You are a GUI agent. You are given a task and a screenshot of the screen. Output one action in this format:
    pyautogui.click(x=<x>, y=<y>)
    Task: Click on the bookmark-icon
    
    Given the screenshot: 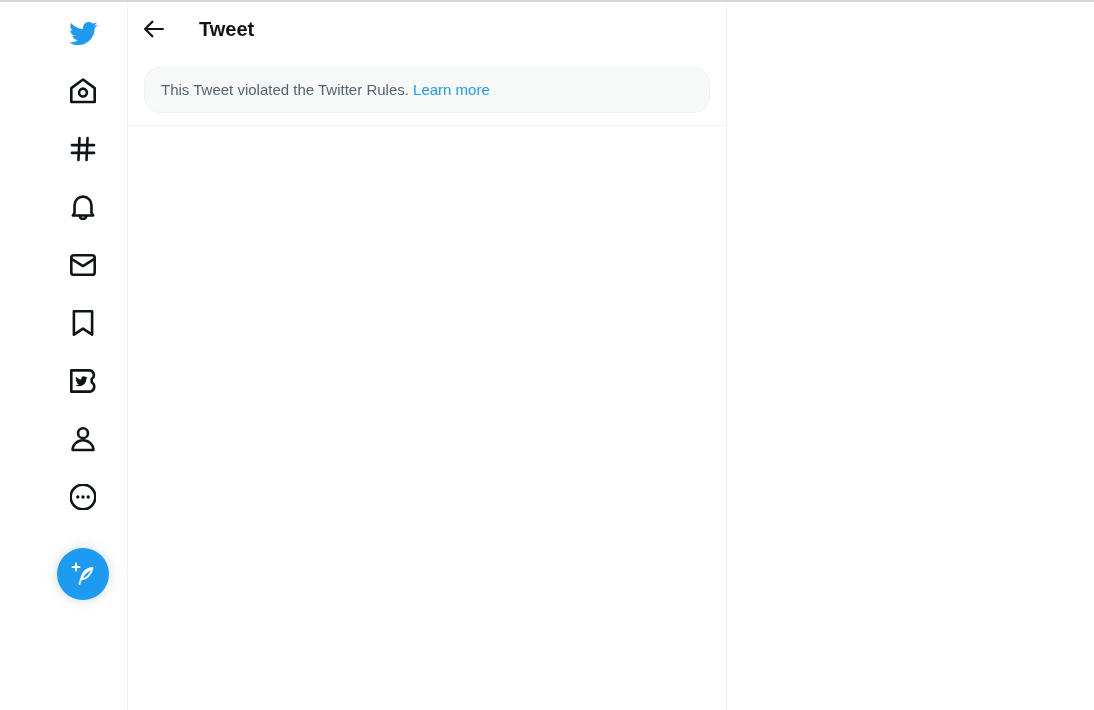 What is the action you would take?
    pyautogui.click(x=83, y=323)
    